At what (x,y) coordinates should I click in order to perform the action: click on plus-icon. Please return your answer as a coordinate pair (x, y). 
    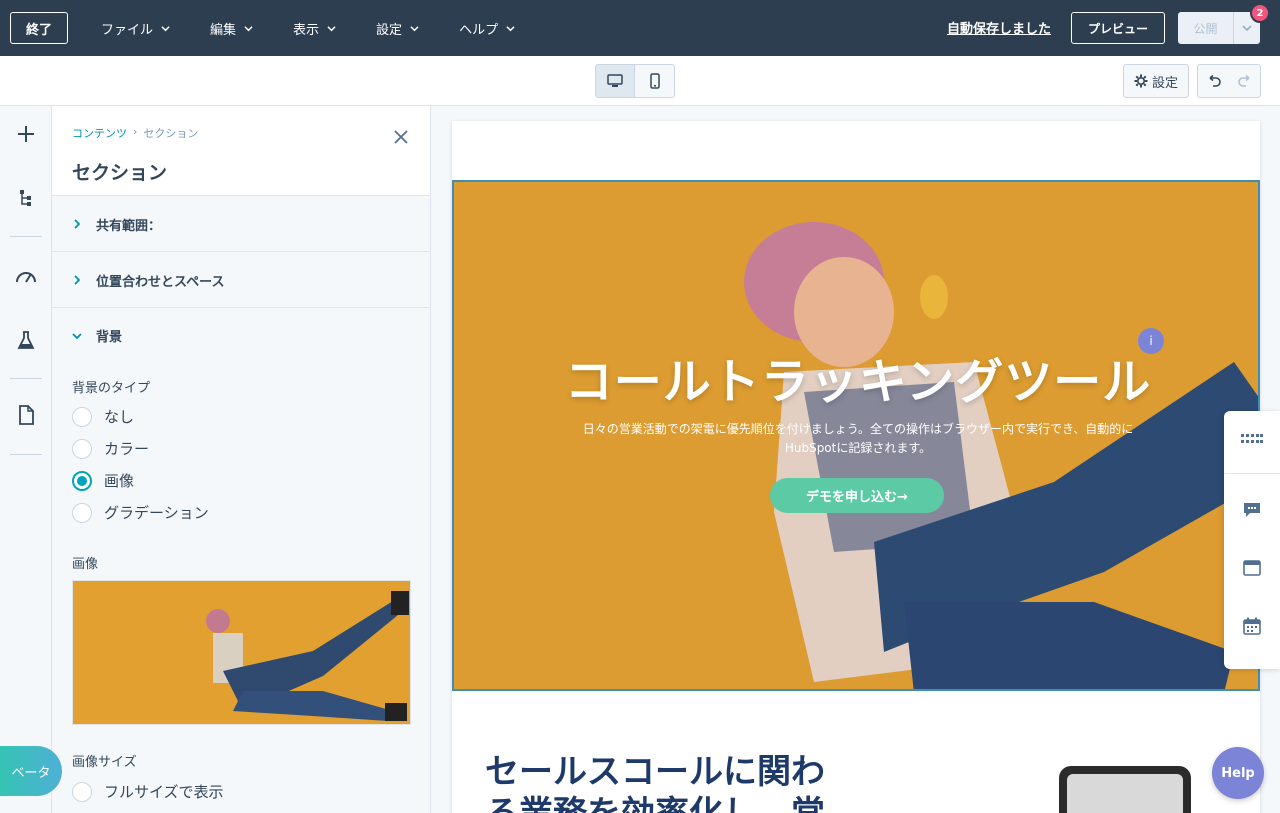
    Looking at the image, I should click on (26, 134).